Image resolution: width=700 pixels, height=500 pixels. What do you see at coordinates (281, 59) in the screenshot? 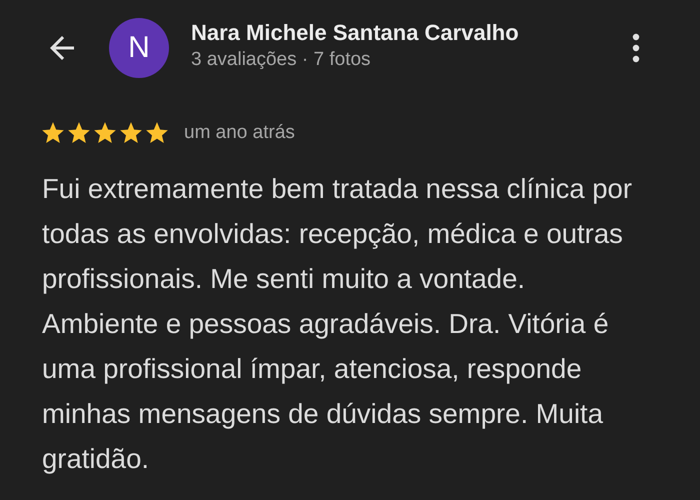
I see `reviewer-stats: 3 avaliações · 7 fotos` at bounding box center [281, 59].